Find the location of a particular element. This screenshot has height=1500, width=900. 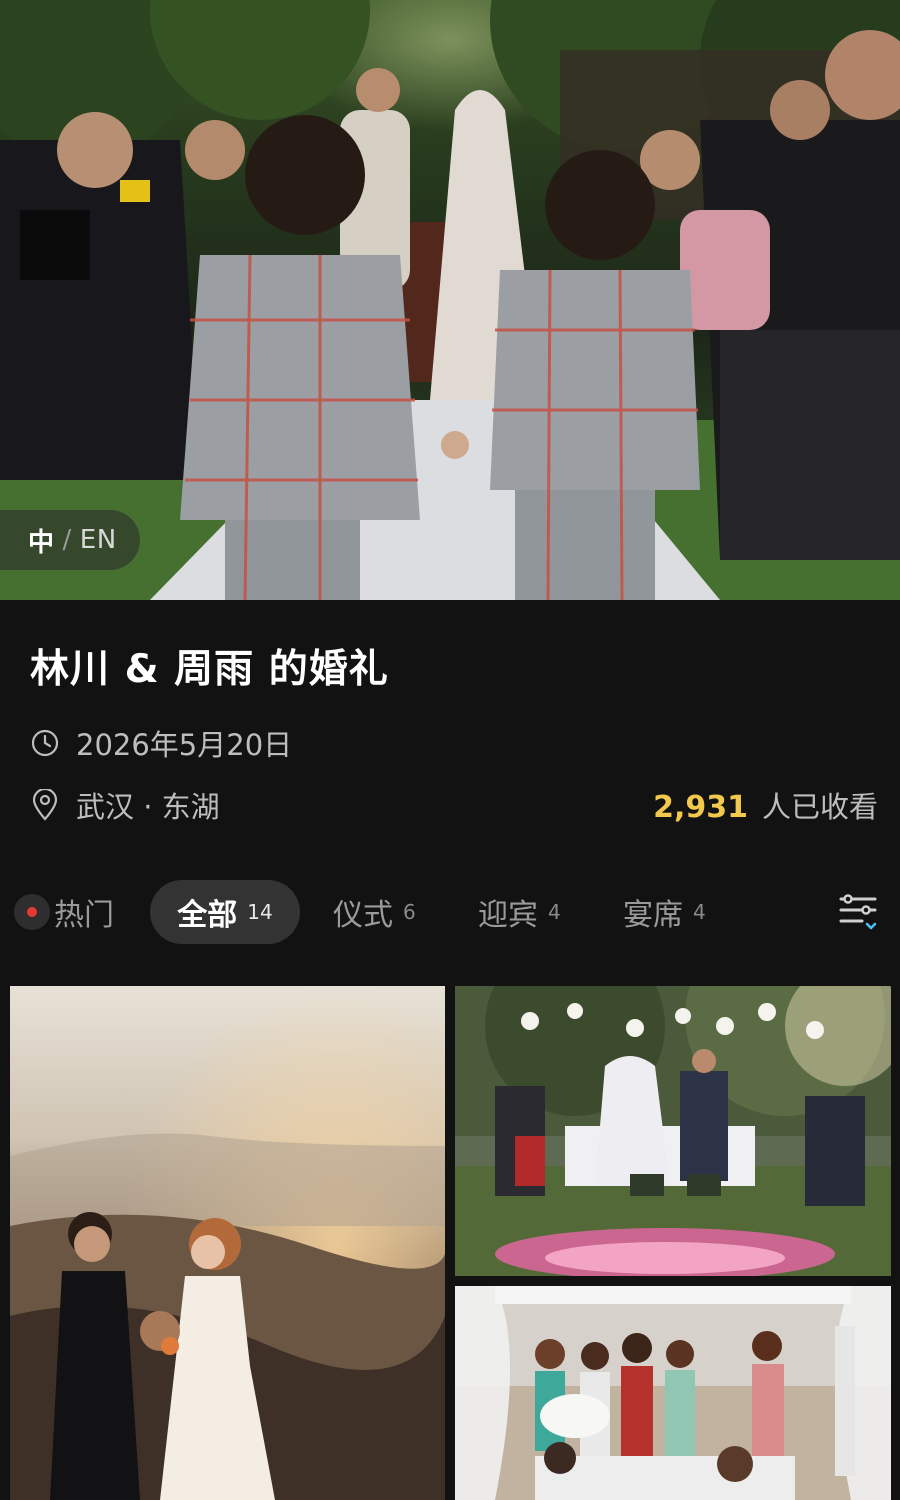

garden-ceremony-photo is located at coordinates (673, 1131).